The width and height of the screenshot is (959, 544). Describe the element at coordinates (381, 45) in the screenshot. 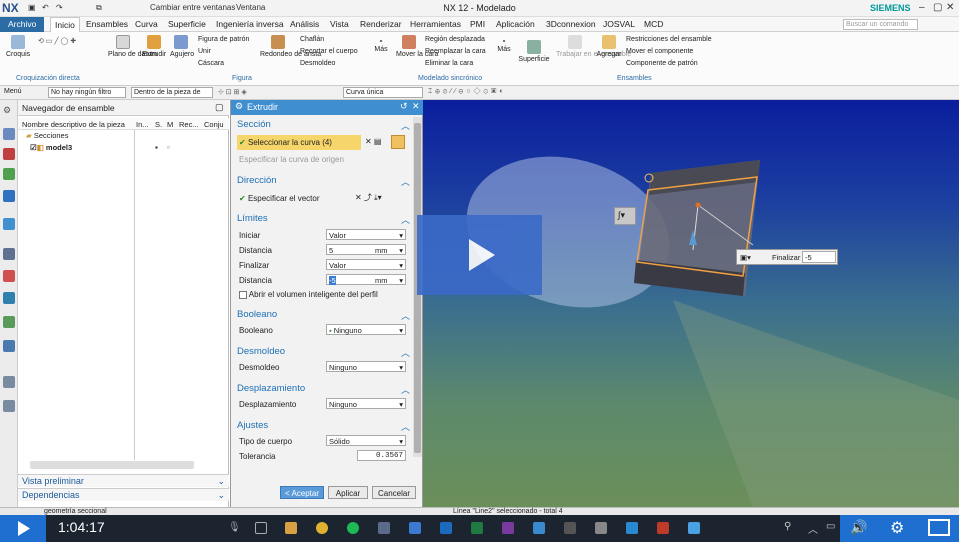

I see `more-features-button: ⬩ Más` at that location.